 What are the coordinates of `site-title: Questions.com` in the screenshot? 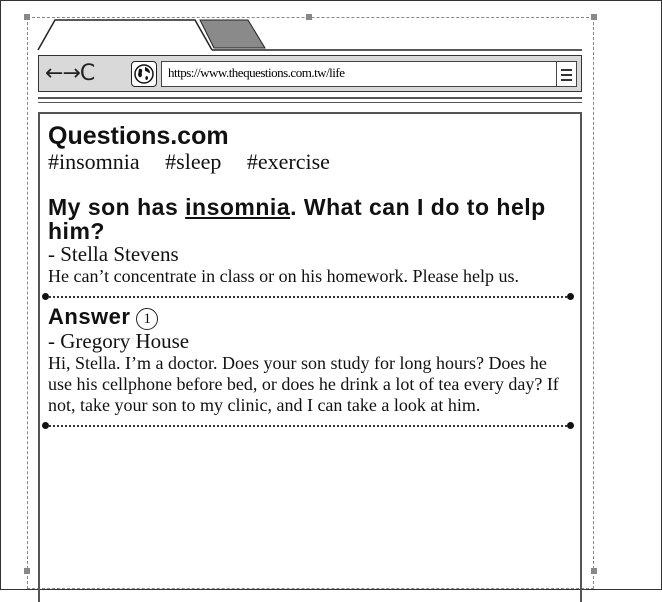 It's located at (138, 136).